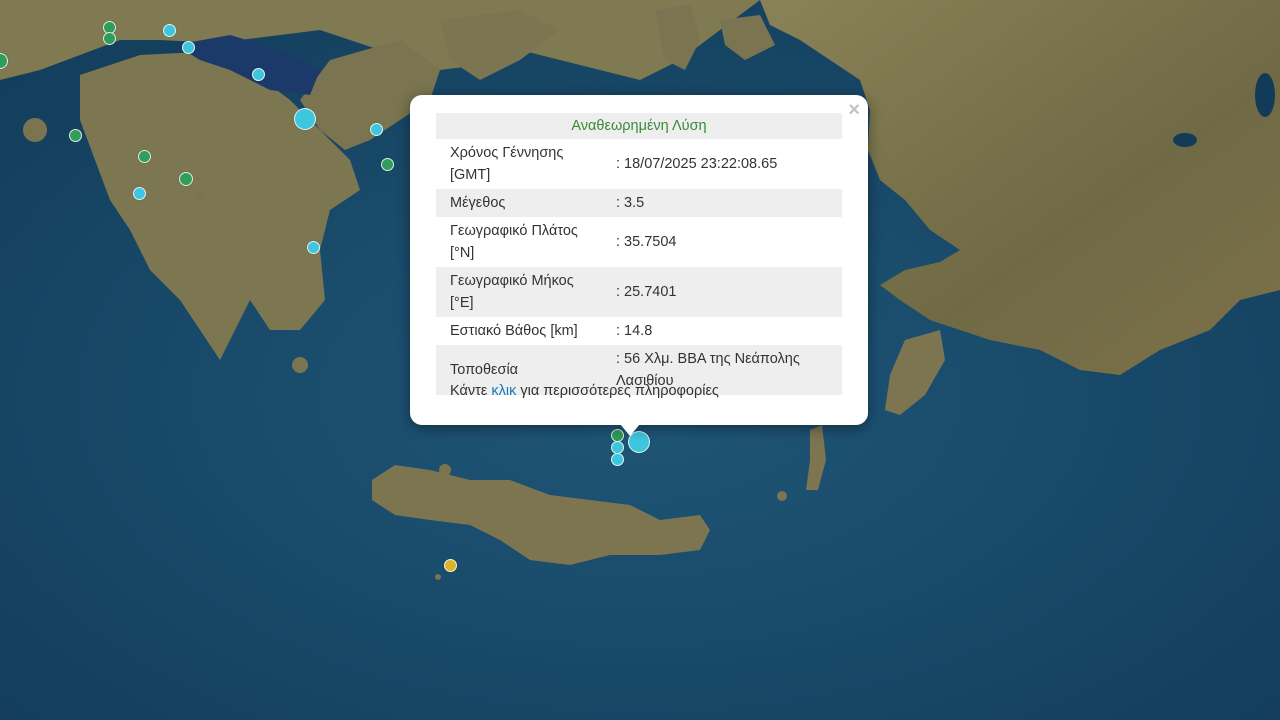 The width and height of the screenshot is (1280, 720). I want to click on popup-title: Αναθεωρημένη Λύση, so click(639, 126).